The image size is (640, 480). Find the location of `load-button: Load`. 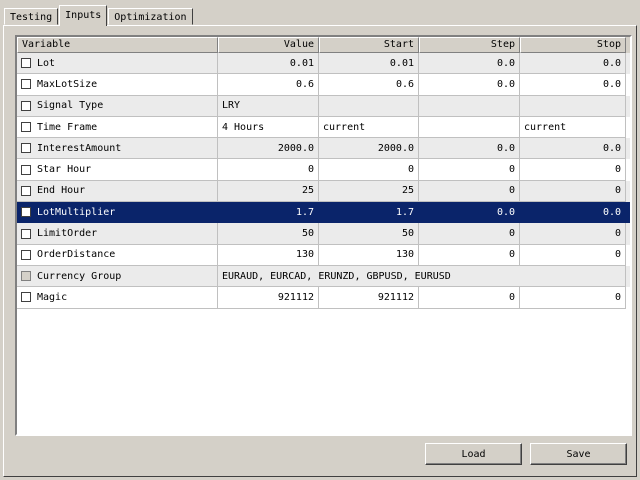

load-button: Load is located at coordinates (473, 454).